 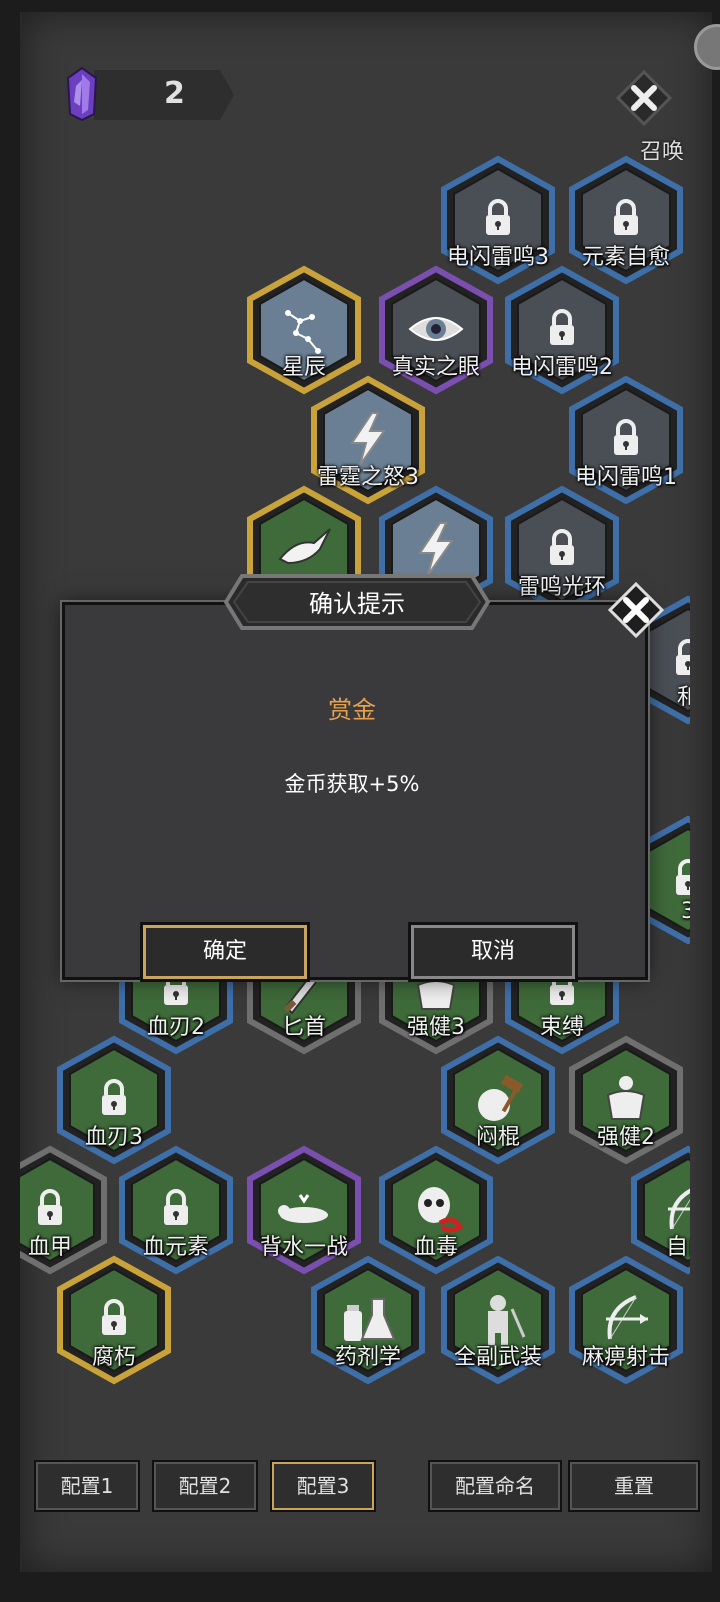 I want to click on dialog-close-icon, so click(x=636, y=610).